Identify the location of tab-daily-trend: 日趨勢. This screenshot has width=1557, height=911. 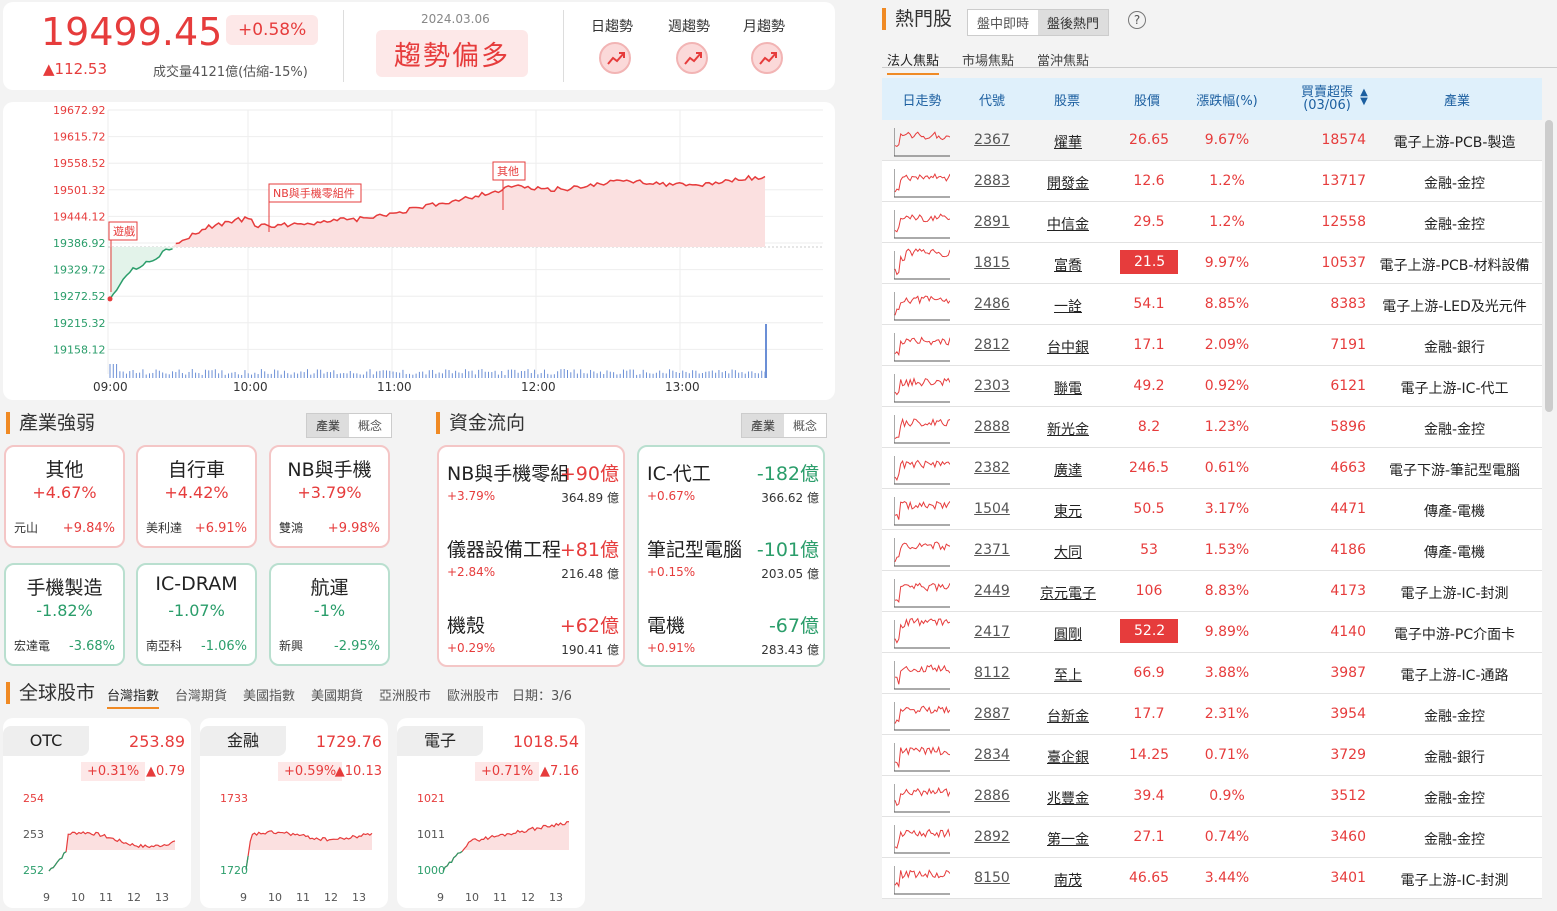
(612, 26).